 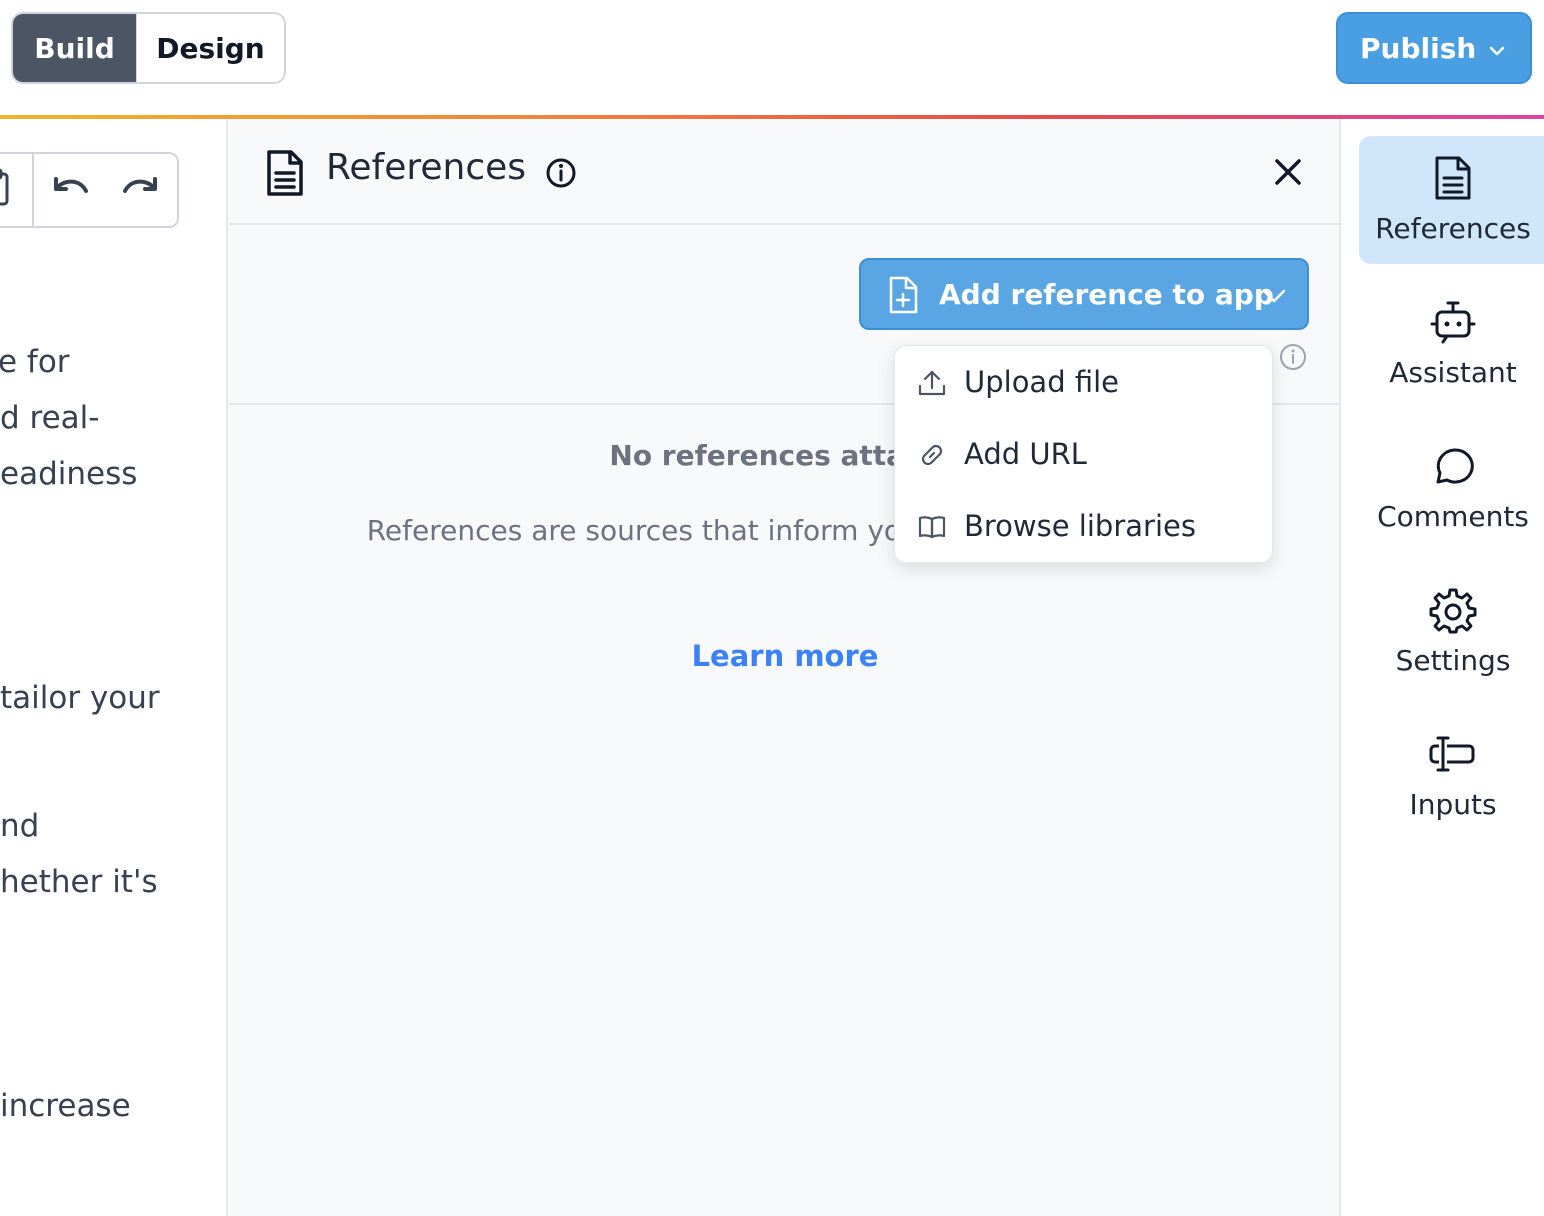 I want to click on top-bar: Build Design Publish, so click(x=772, y=58).